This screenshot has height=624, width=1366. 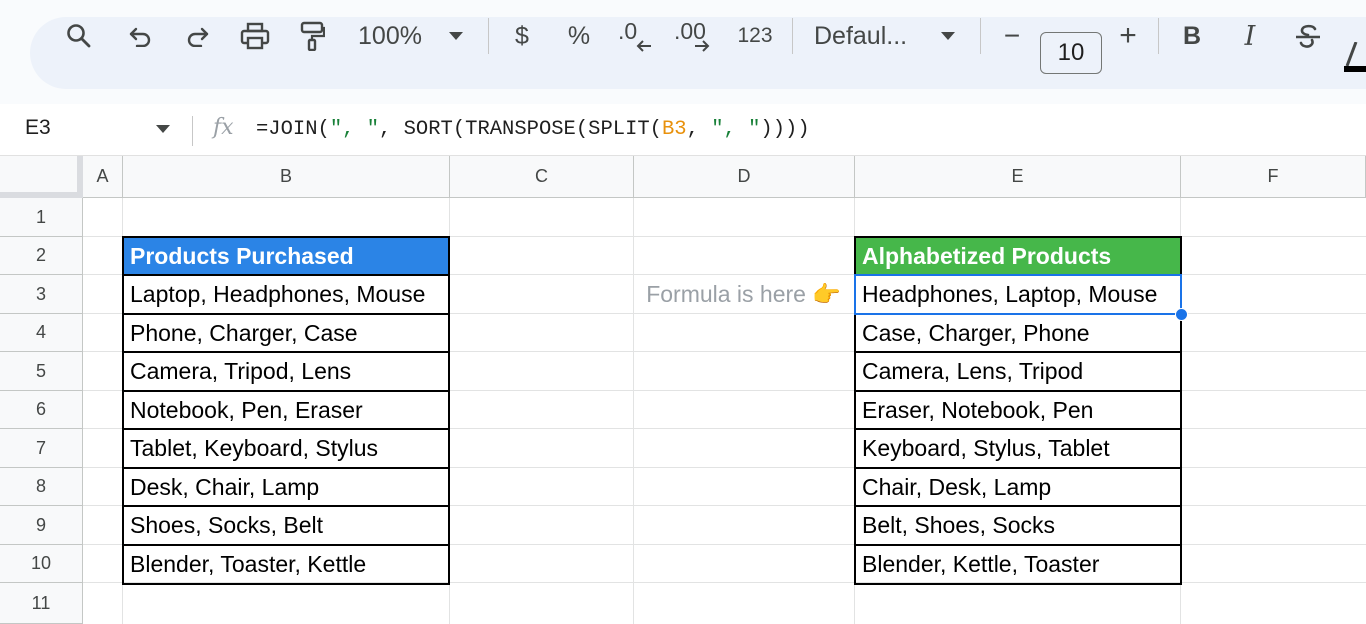 I want to click on column-header-b: B, so click(x=286, y=177).